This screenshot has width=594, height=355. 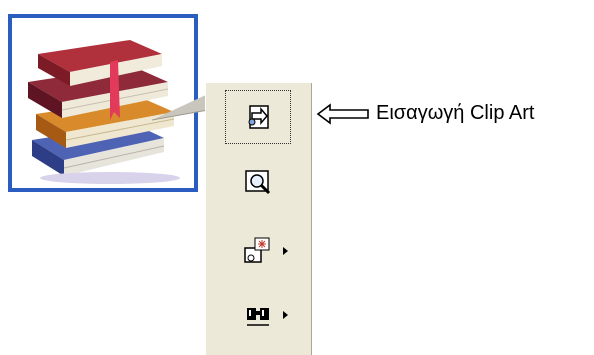 I want to click on find-clip-button, so click(x=258, y=315).